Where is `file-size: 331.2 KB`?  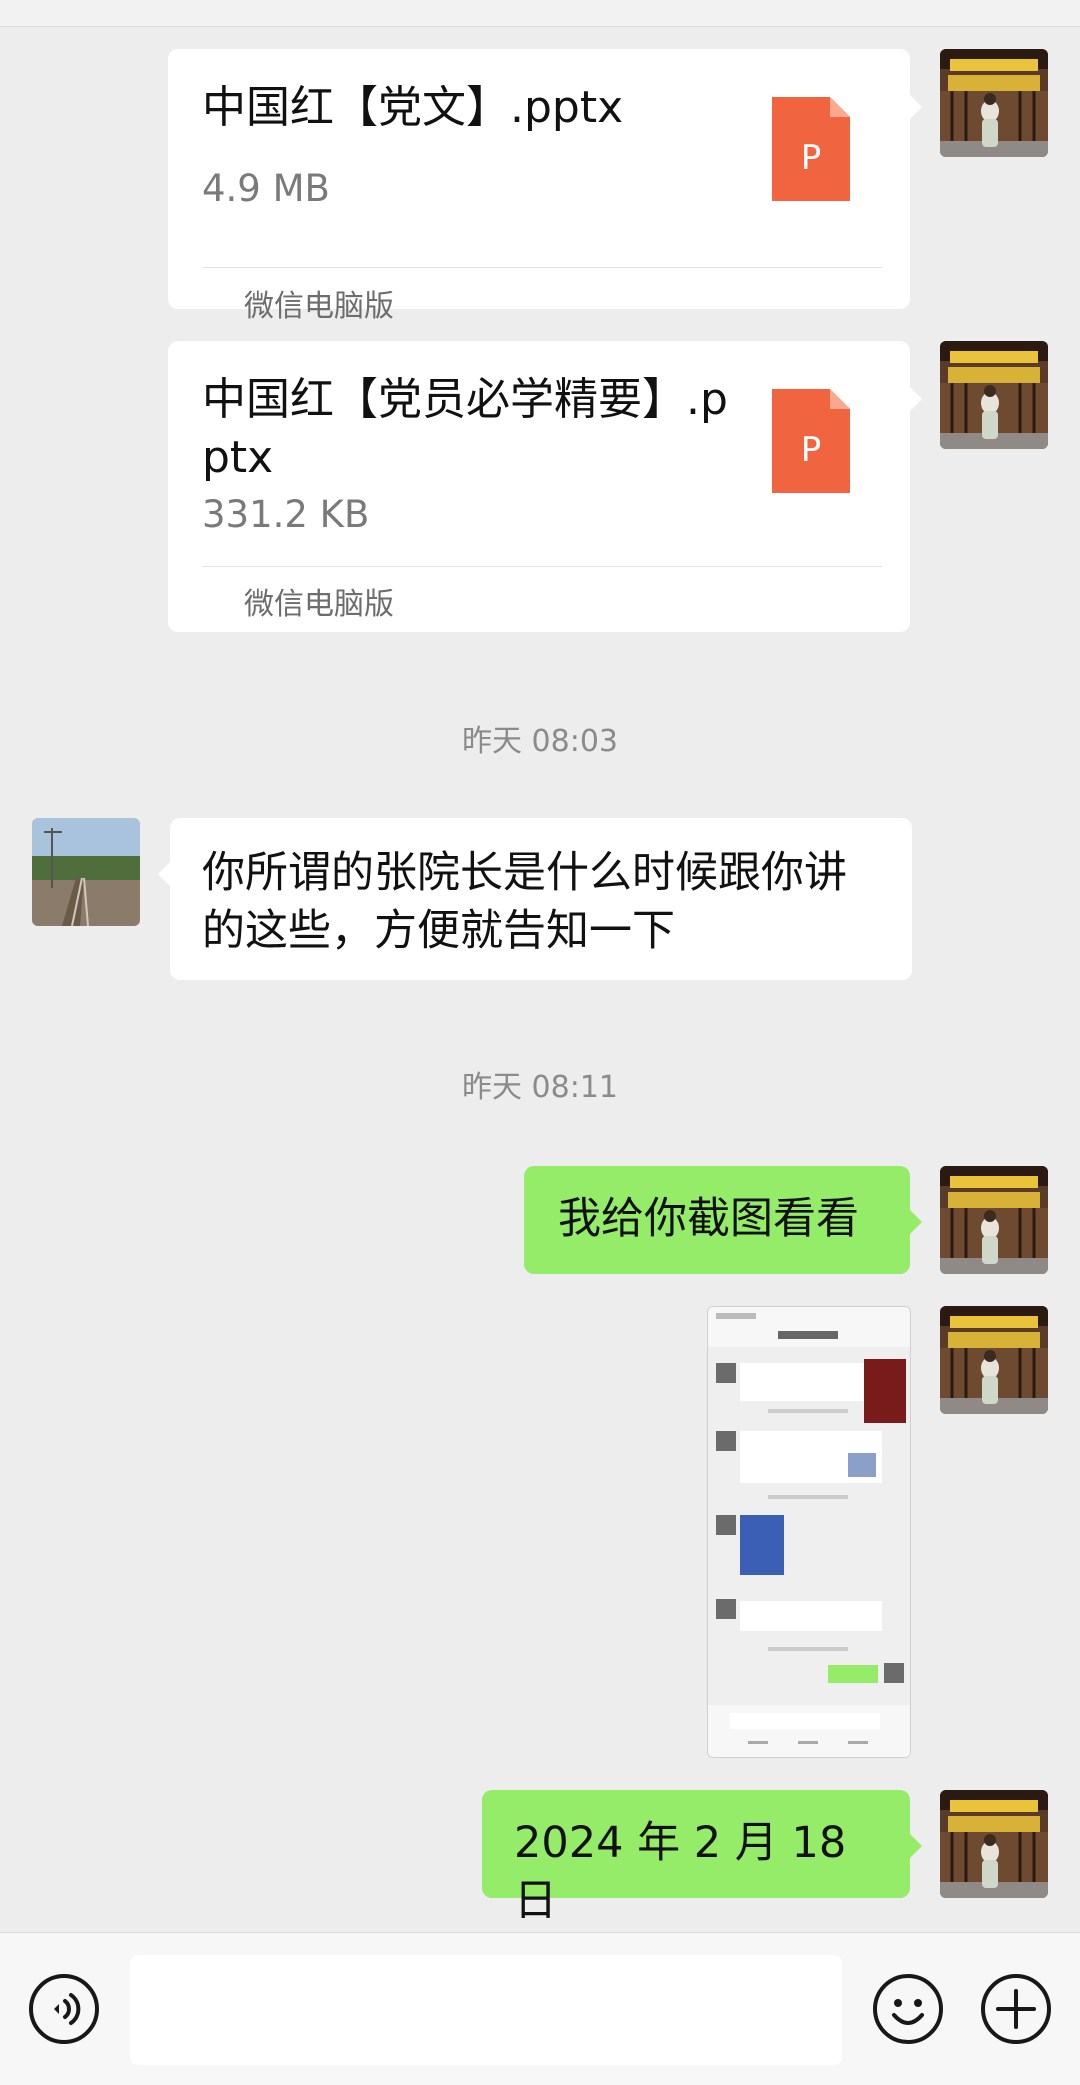
file-size: 331.2 KB is located at coordinates (286, 514).